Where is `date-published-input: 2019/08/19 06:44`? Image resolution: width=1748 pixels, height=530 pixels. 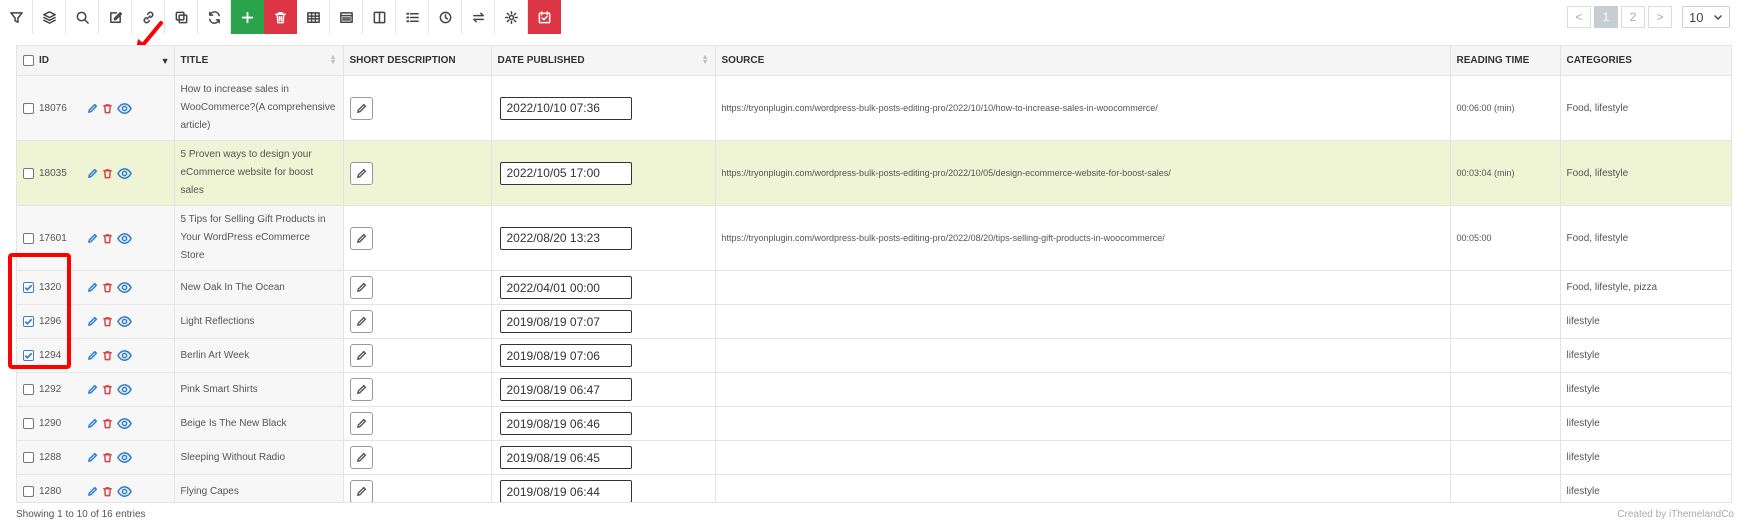 date-published-input: 2019/08/19 06:44 is located at coordinates (565, 491).